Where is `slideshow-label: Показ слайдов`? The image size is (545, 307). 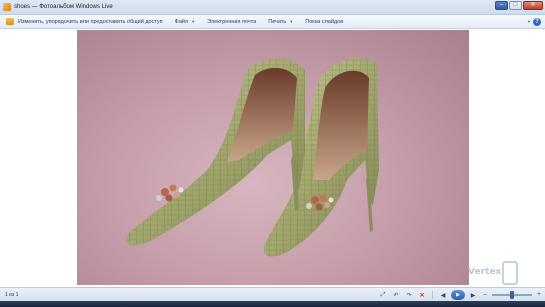
slideshow-label: Показ слайдов is located at coordinates (324, 21).